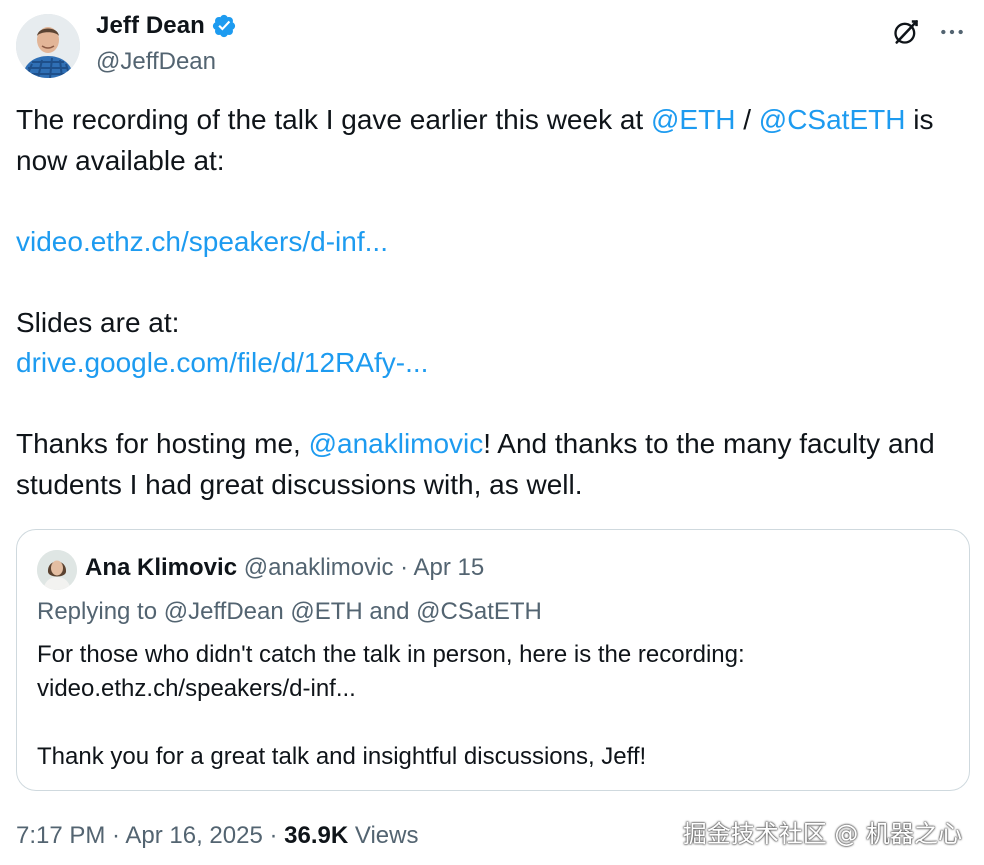  Describe the element at coordinates (150, 835) in the screenshot. I see `timestamp: 7:17 PM · Apr 16, 2025 ·` at that location.